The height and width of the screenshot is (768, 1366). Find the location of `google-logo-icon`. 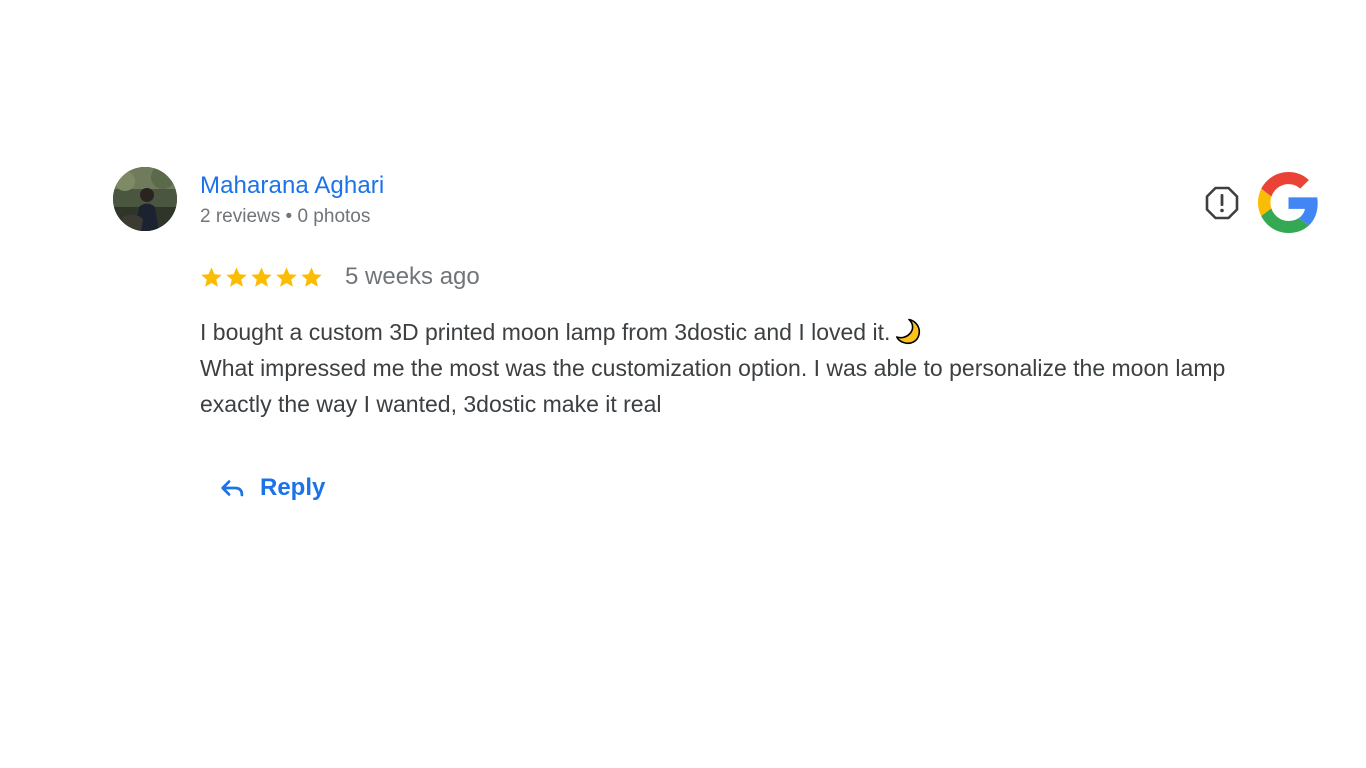

google-logo-icon is located at coordinates (1288, 202).